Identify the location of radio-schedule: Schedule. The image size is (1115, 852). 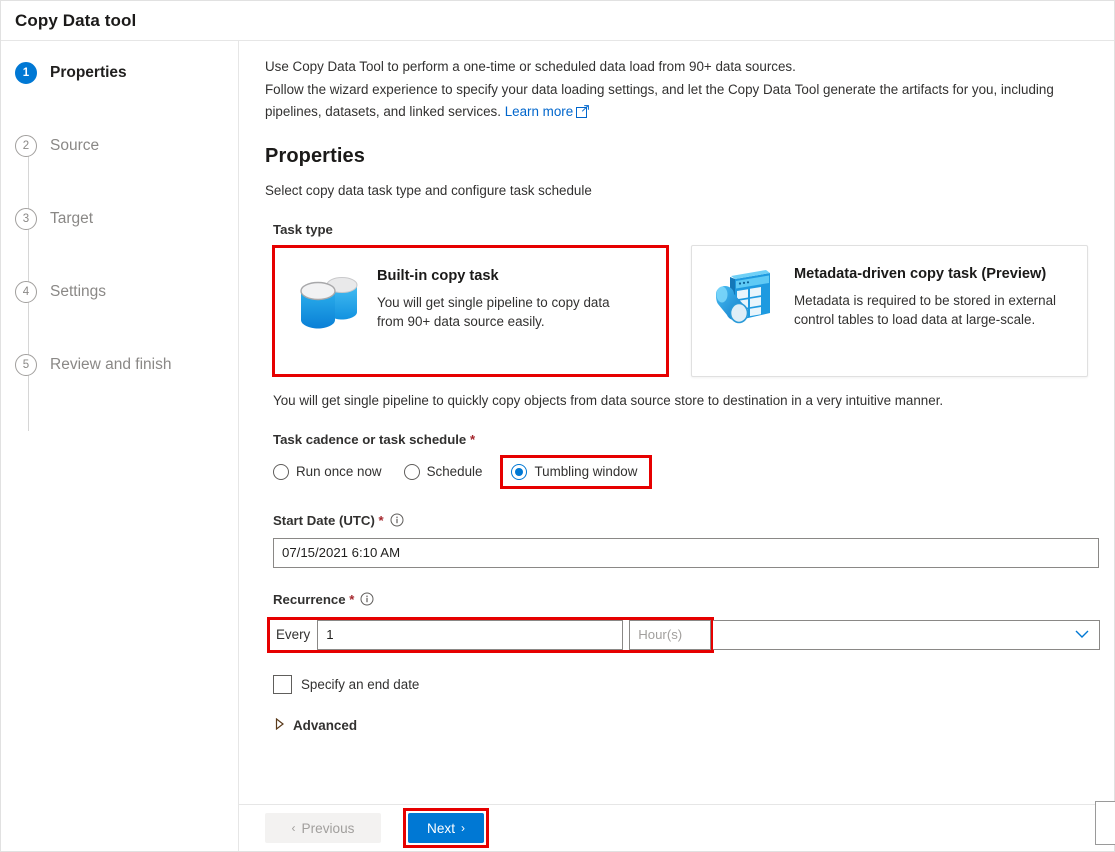
(443, 471).